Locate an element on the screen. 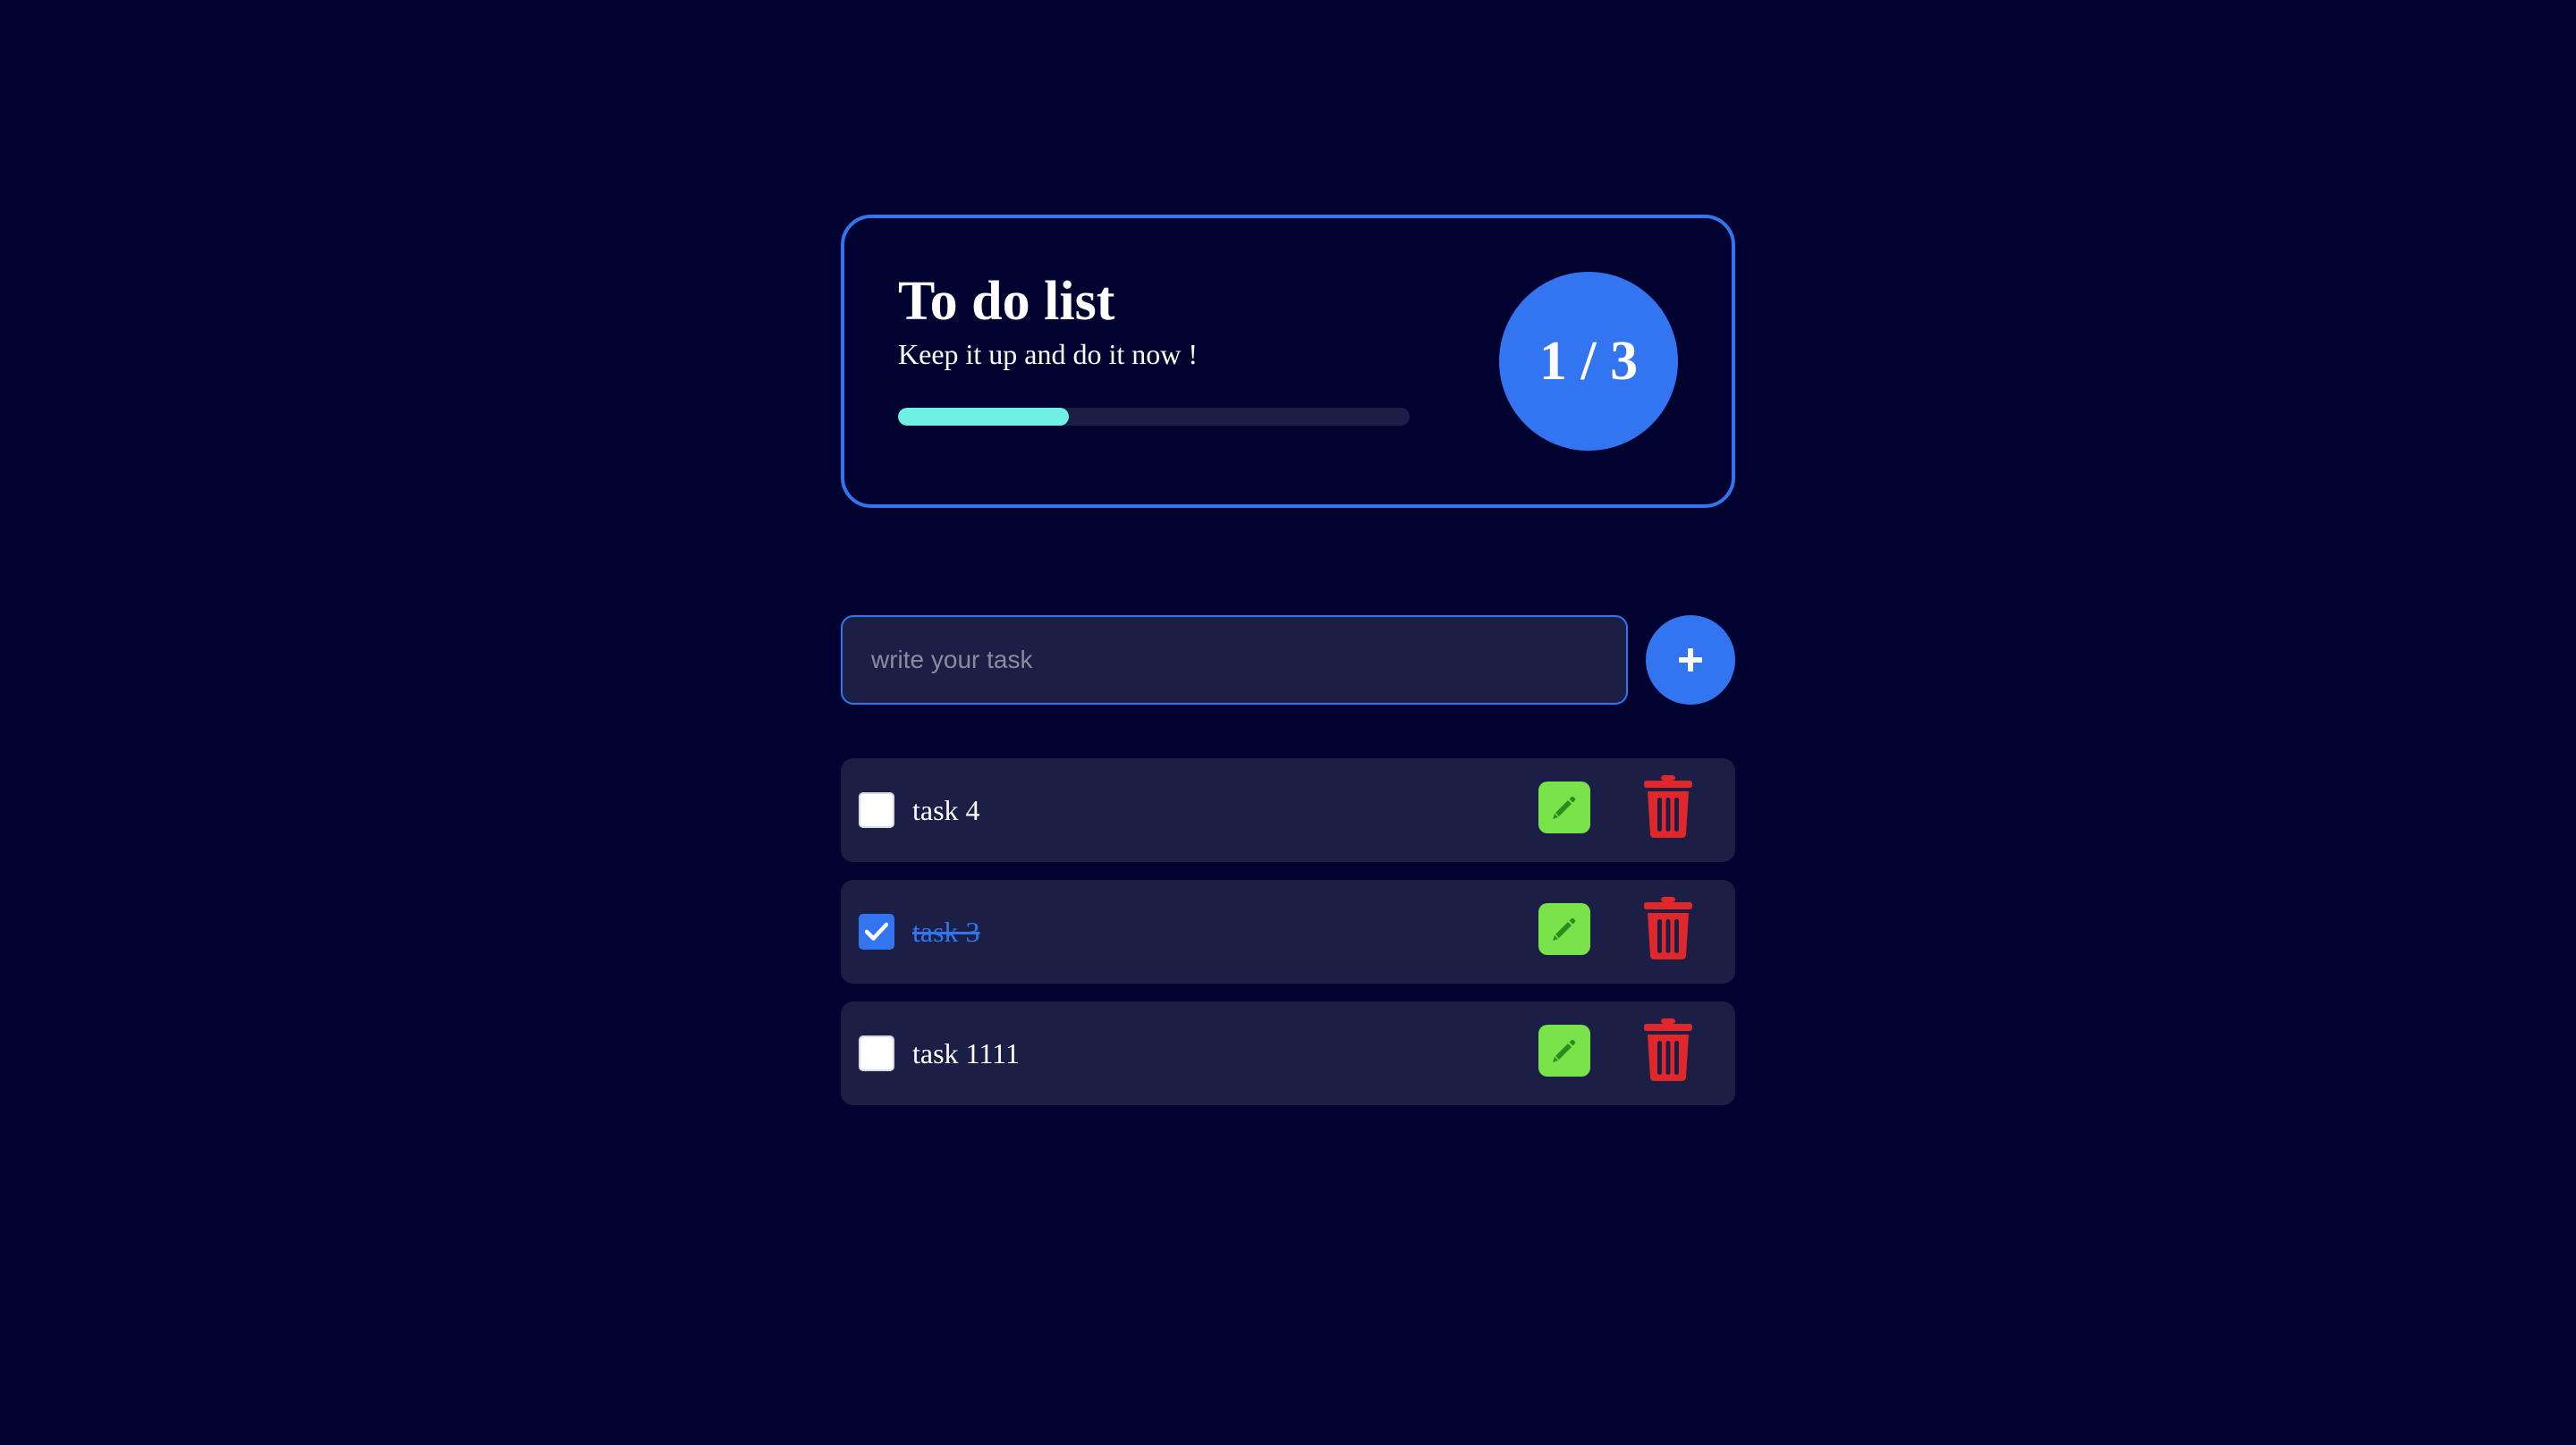  task-item: task 3 is located at coordinates (1288, 932).